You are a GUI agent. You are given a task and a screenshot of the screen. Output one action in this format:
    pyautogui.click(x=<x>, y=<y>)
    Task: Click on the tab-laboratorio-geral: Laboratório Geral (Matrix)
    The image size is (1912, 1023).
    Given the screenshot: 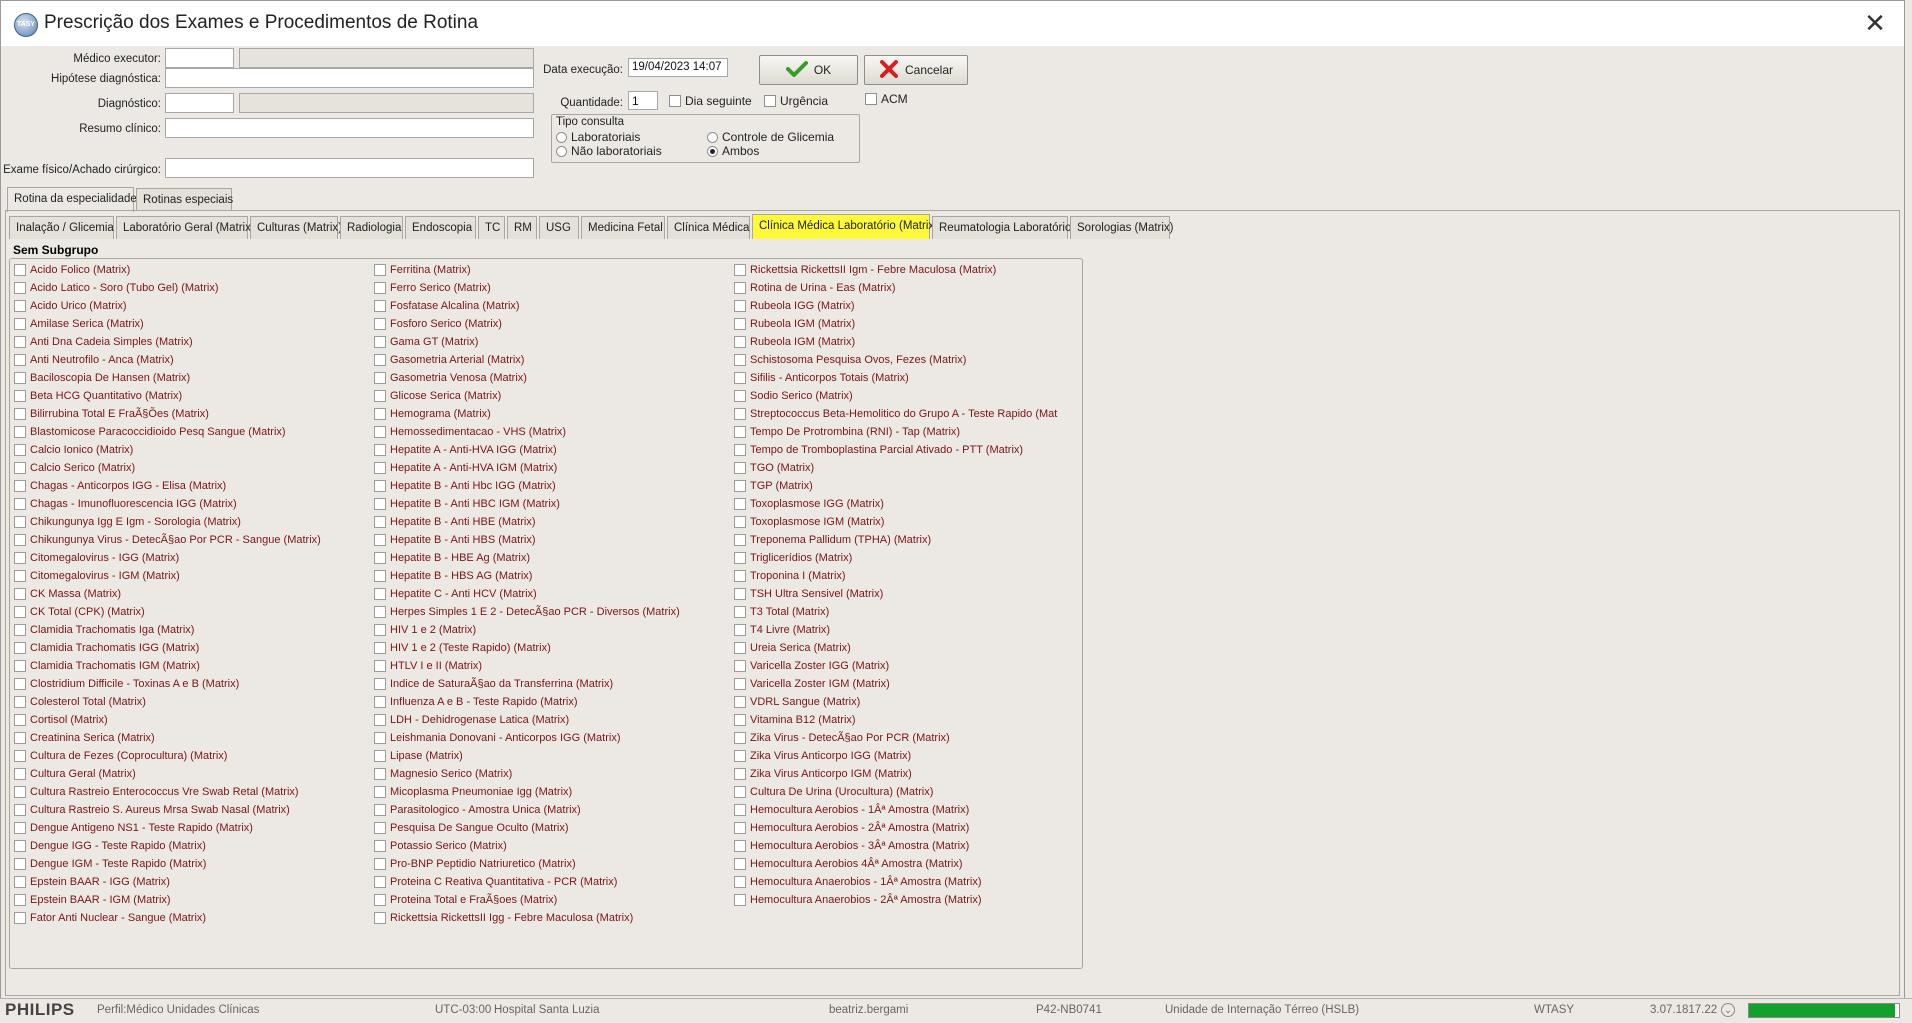 What is the action you would take?
    pyautogui.click(x=185, y=227)
    